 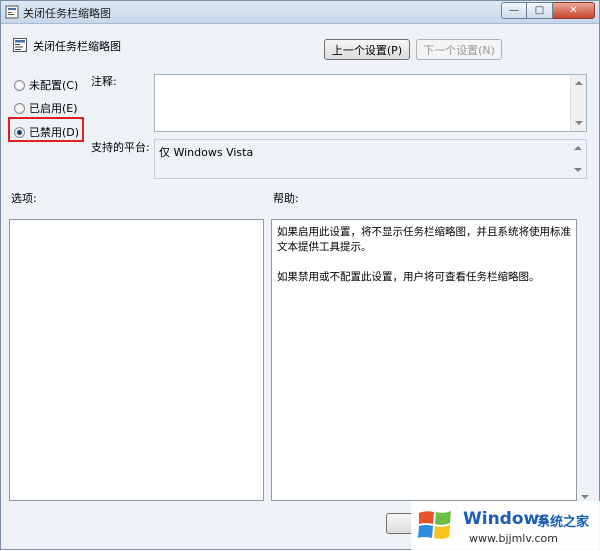 What do you see at coordinates (578, 103) in the screenshot?
I see `comment-scrollbar` at bounding box center [578, 103].